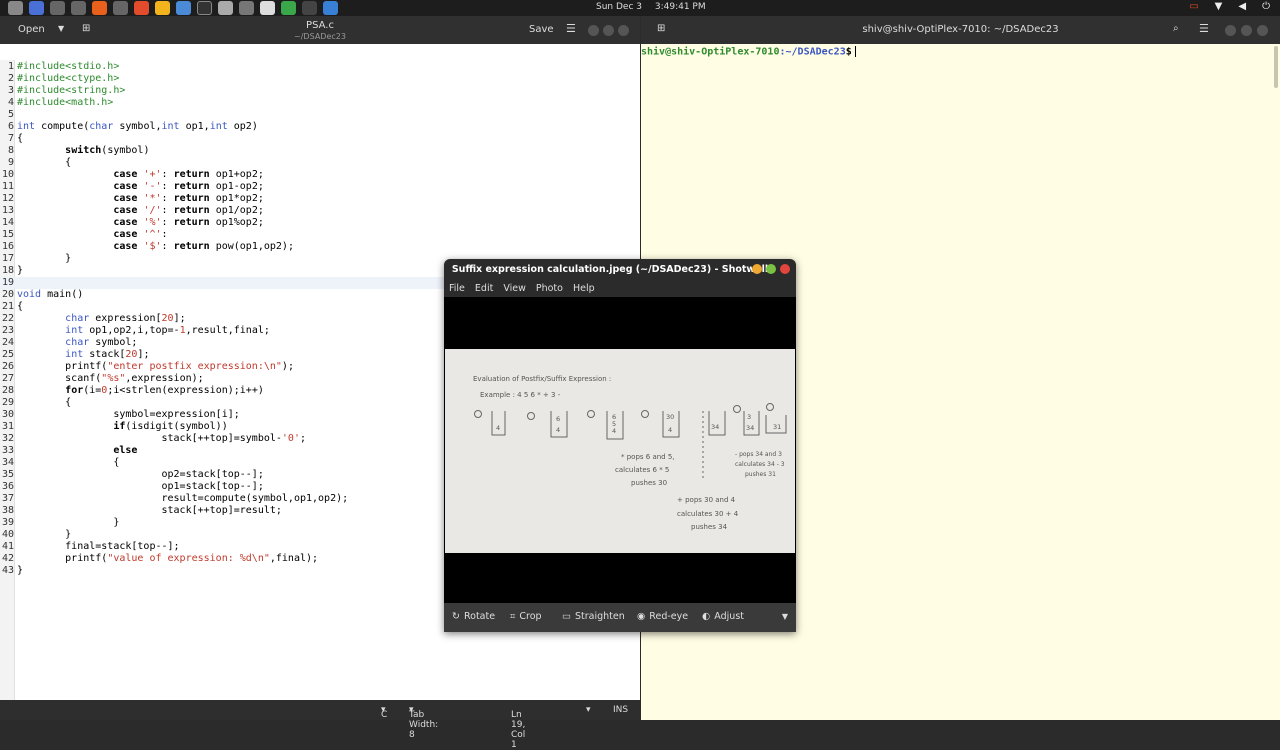 Image resolution: width=1280 pixels, height=750 pixels. I want to click on code-line: 17 }, so click(35, 259).